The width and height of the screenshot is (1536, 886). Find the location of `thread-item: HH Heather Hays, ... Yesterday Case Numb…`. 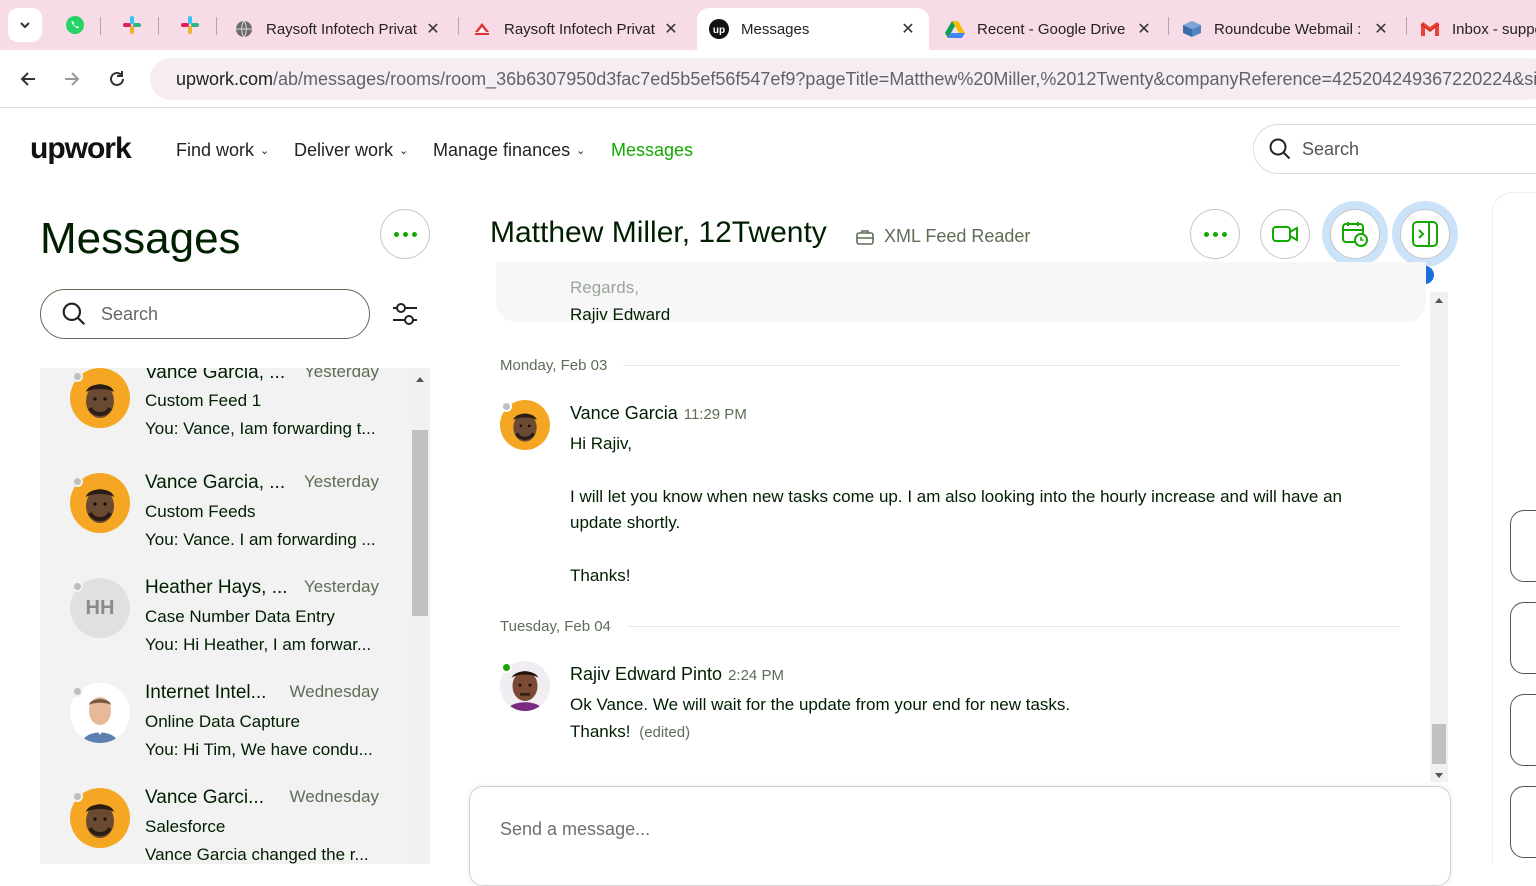

thread-item: HH Heather Hays, ... Yesterday Case Numb… is located at coordinates (225, 613).